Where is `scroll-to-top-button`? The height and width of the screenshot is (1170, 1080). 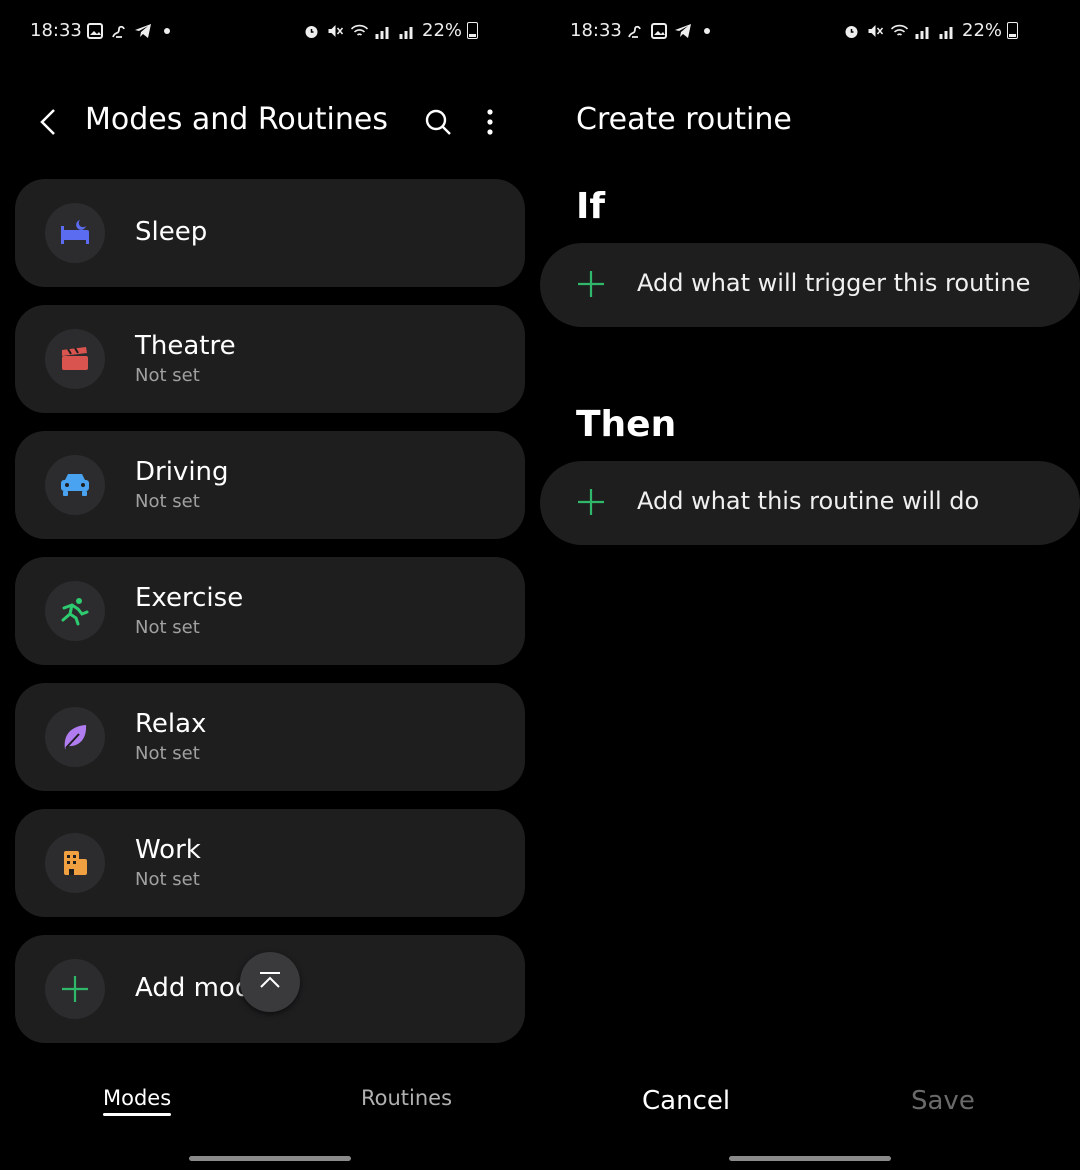 scroll-to-top-button is located at coordinates (270, 982).